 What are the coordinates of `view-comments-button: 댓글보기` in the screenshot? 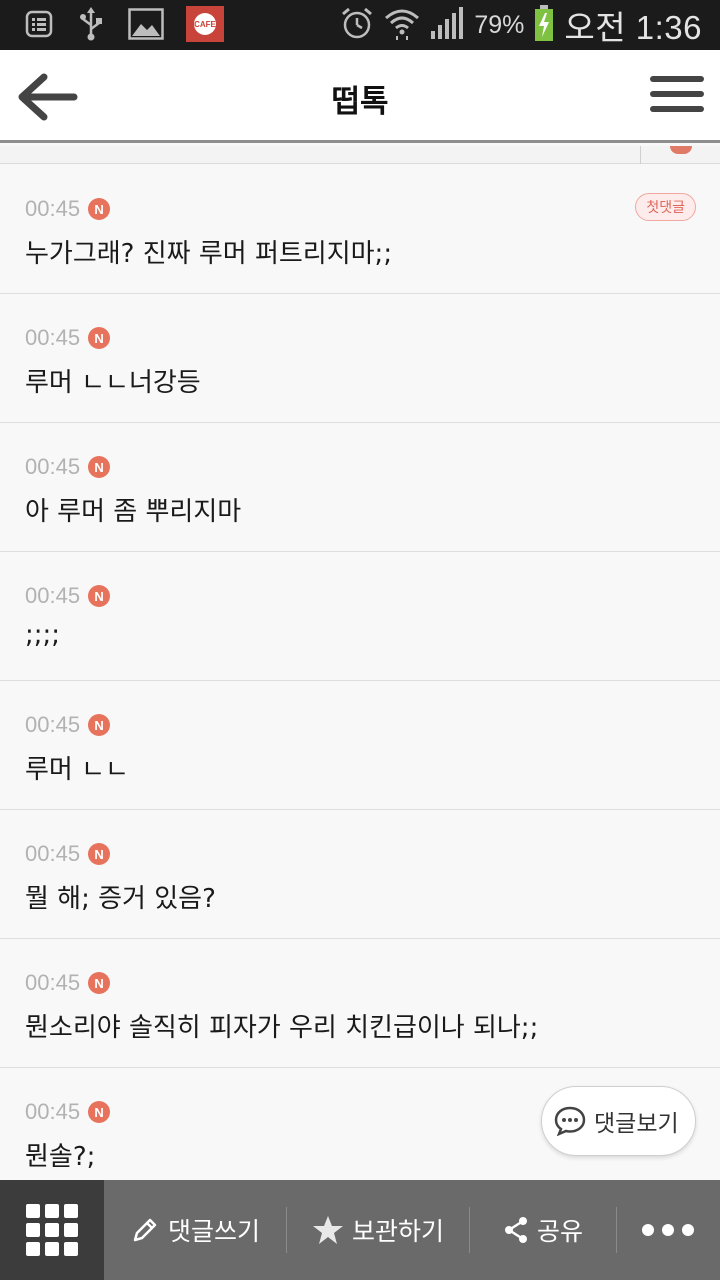 It's located at (618, 1121).